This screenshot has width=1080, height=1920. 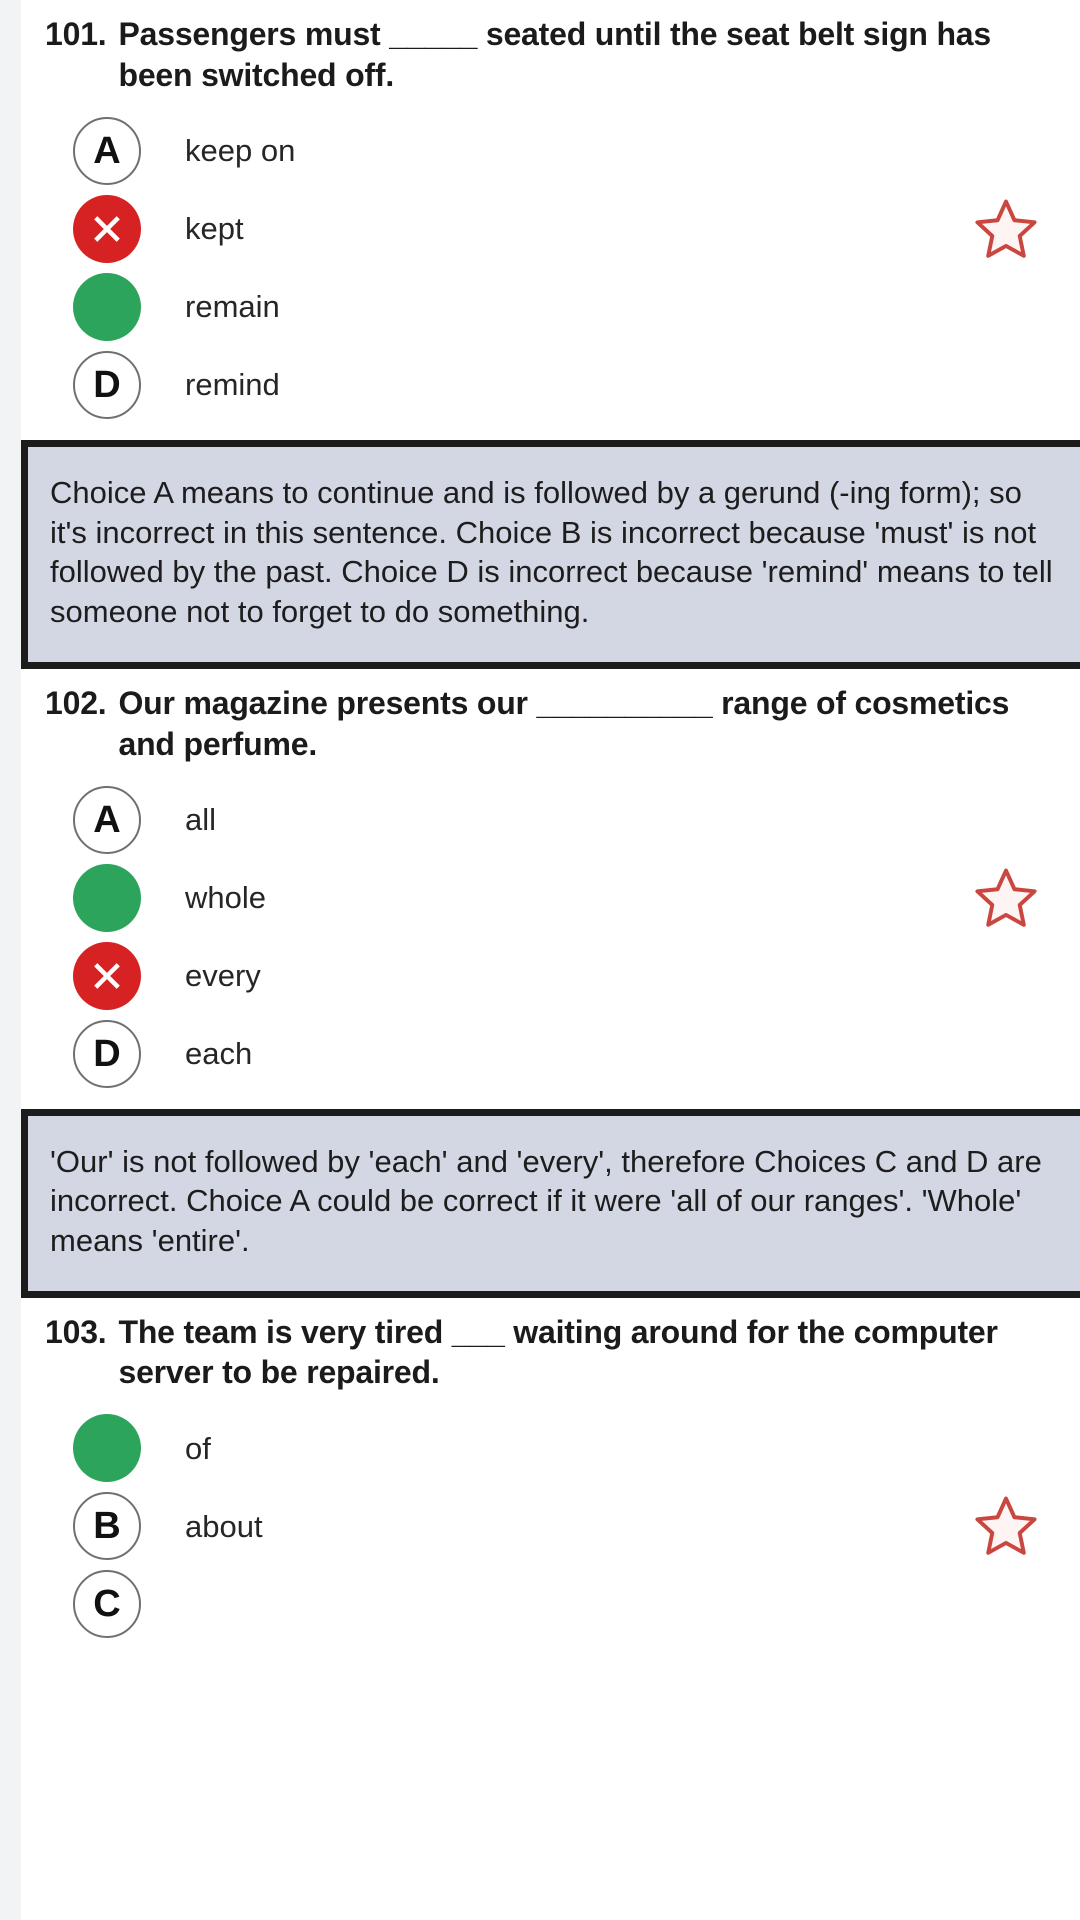 I want to click on option-row-c: remain, so click(x=550, y=307).